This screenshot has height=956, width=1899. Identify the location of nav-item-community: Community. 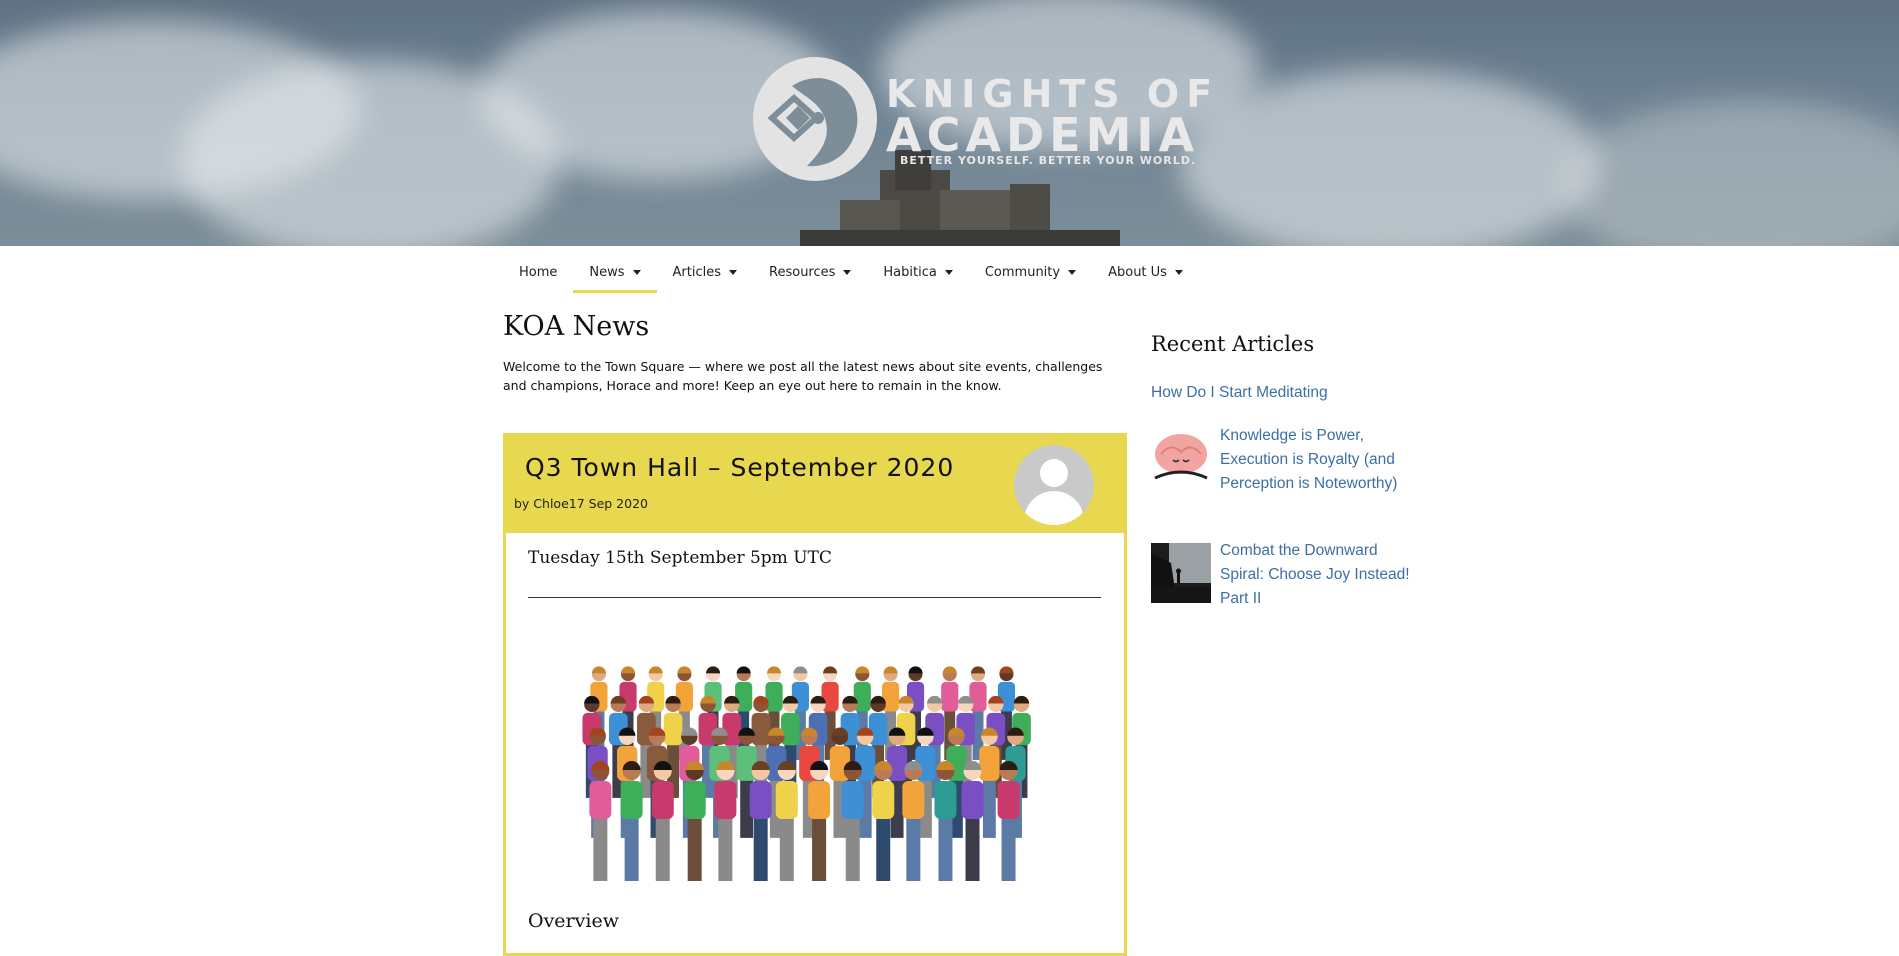
(1030, 273).